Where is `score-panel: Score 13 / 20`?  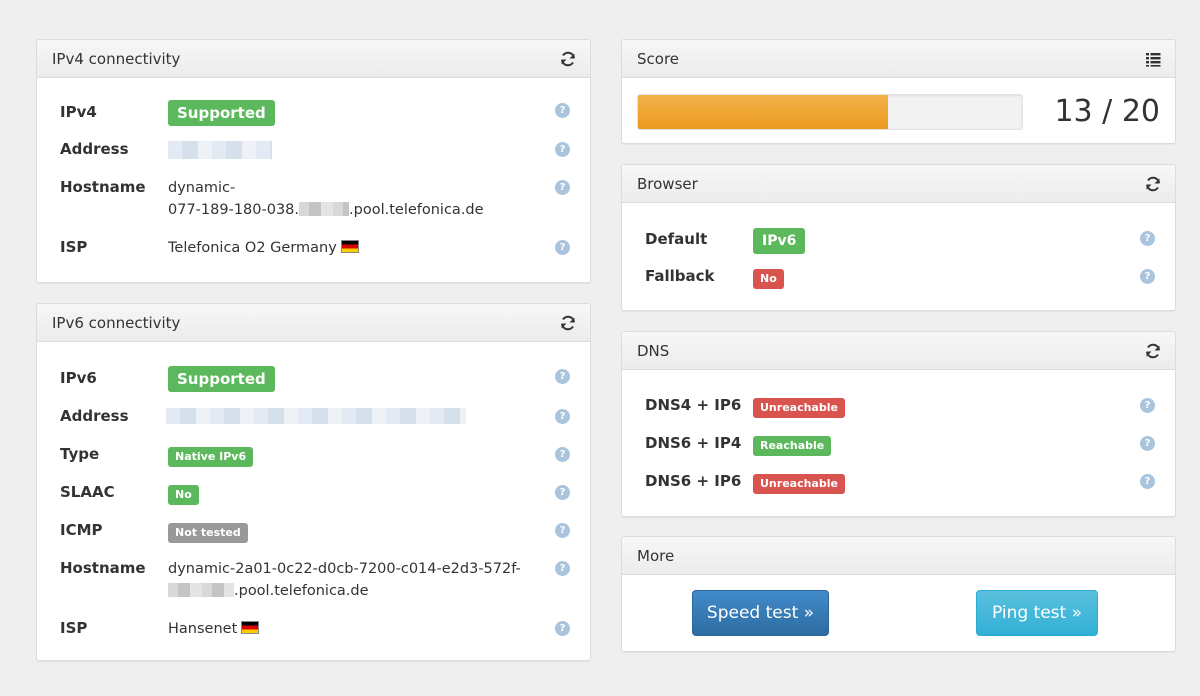
score-panel: Score 13 / 20 is located at coordinates (898, 91).